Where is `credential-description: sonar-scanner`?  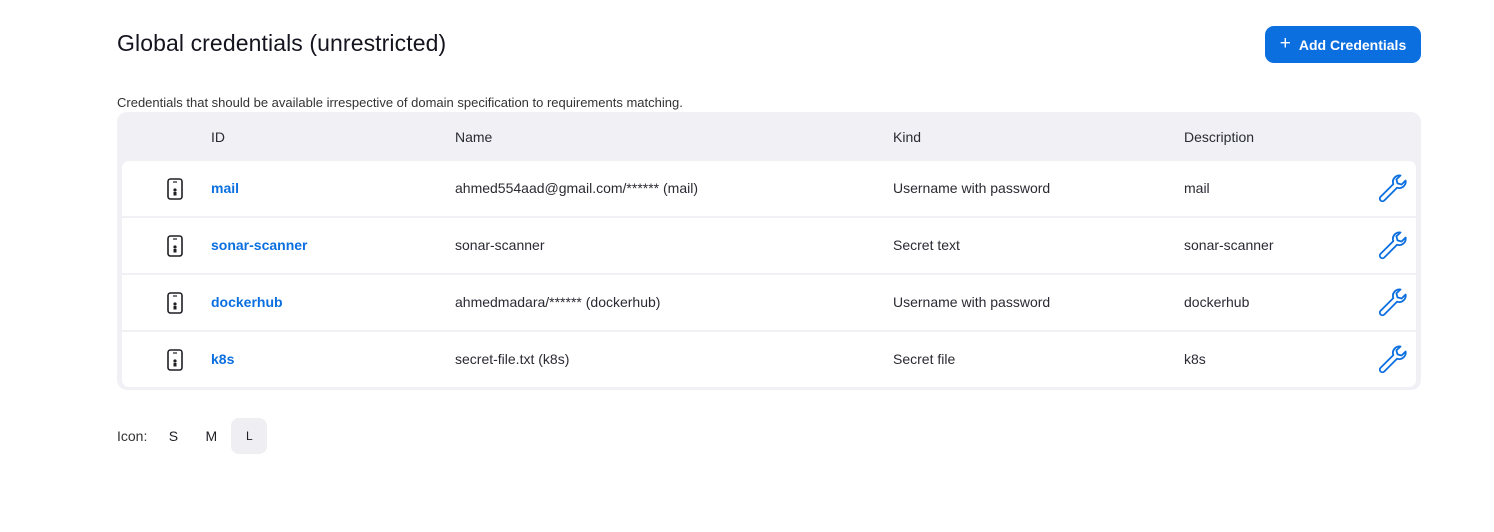 credential-description: sonar-scanner is located at coordinates (1229, 245).